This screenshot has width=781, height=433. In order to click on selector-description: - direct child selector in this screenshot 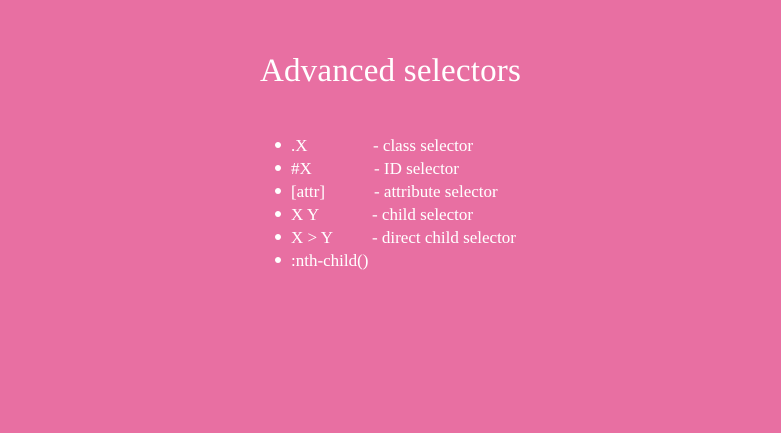, I will do `click(444, 237)`.